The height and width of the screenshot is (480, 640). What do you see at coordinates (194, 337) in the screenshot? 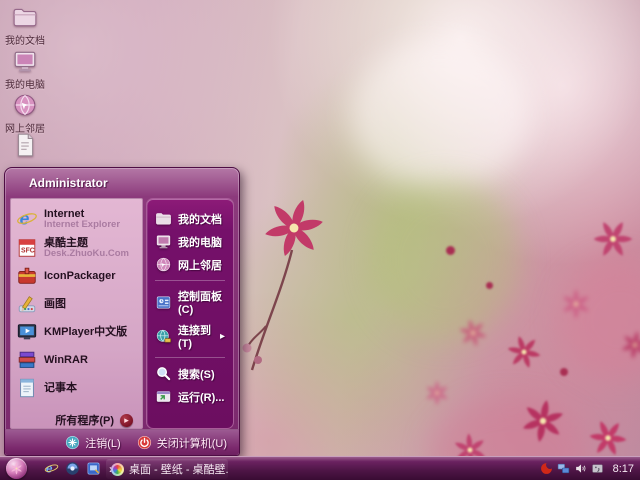
I see `start-item-label: 连接到(T)` at bounding box center [194, 337].